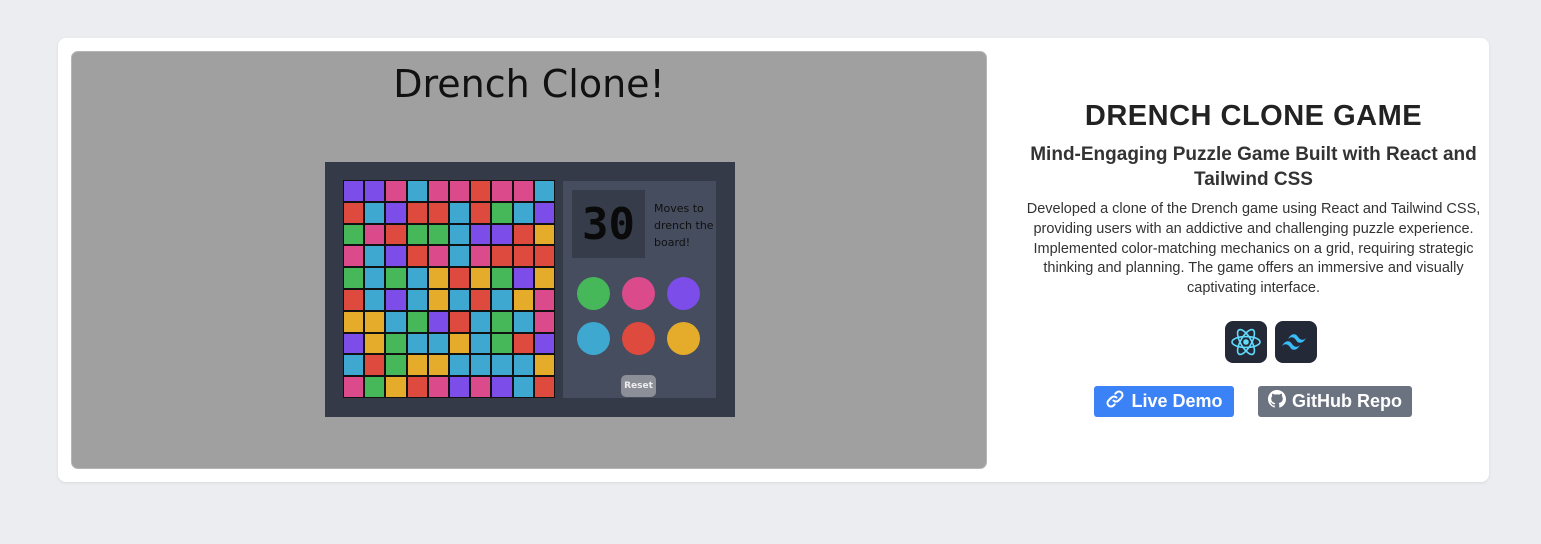  What do you see at coordinates (638, 338) in the screenshot?
I see `color-button-red` at bounding box center [638, 338].